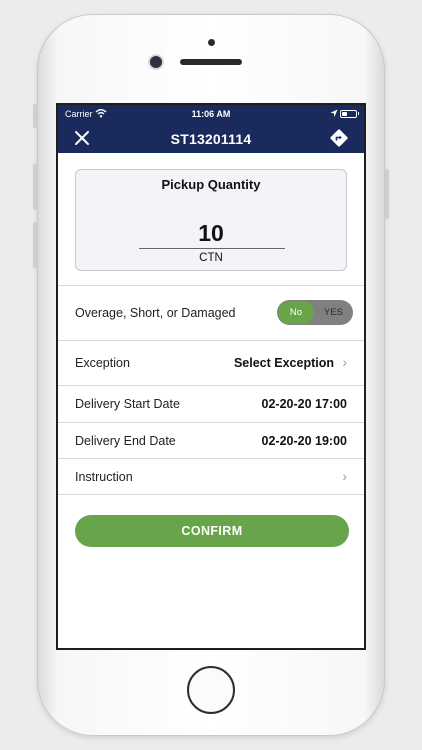 The width and height of the screenshot is (422, 750). I want to click on battery-level, so click(344, 114).